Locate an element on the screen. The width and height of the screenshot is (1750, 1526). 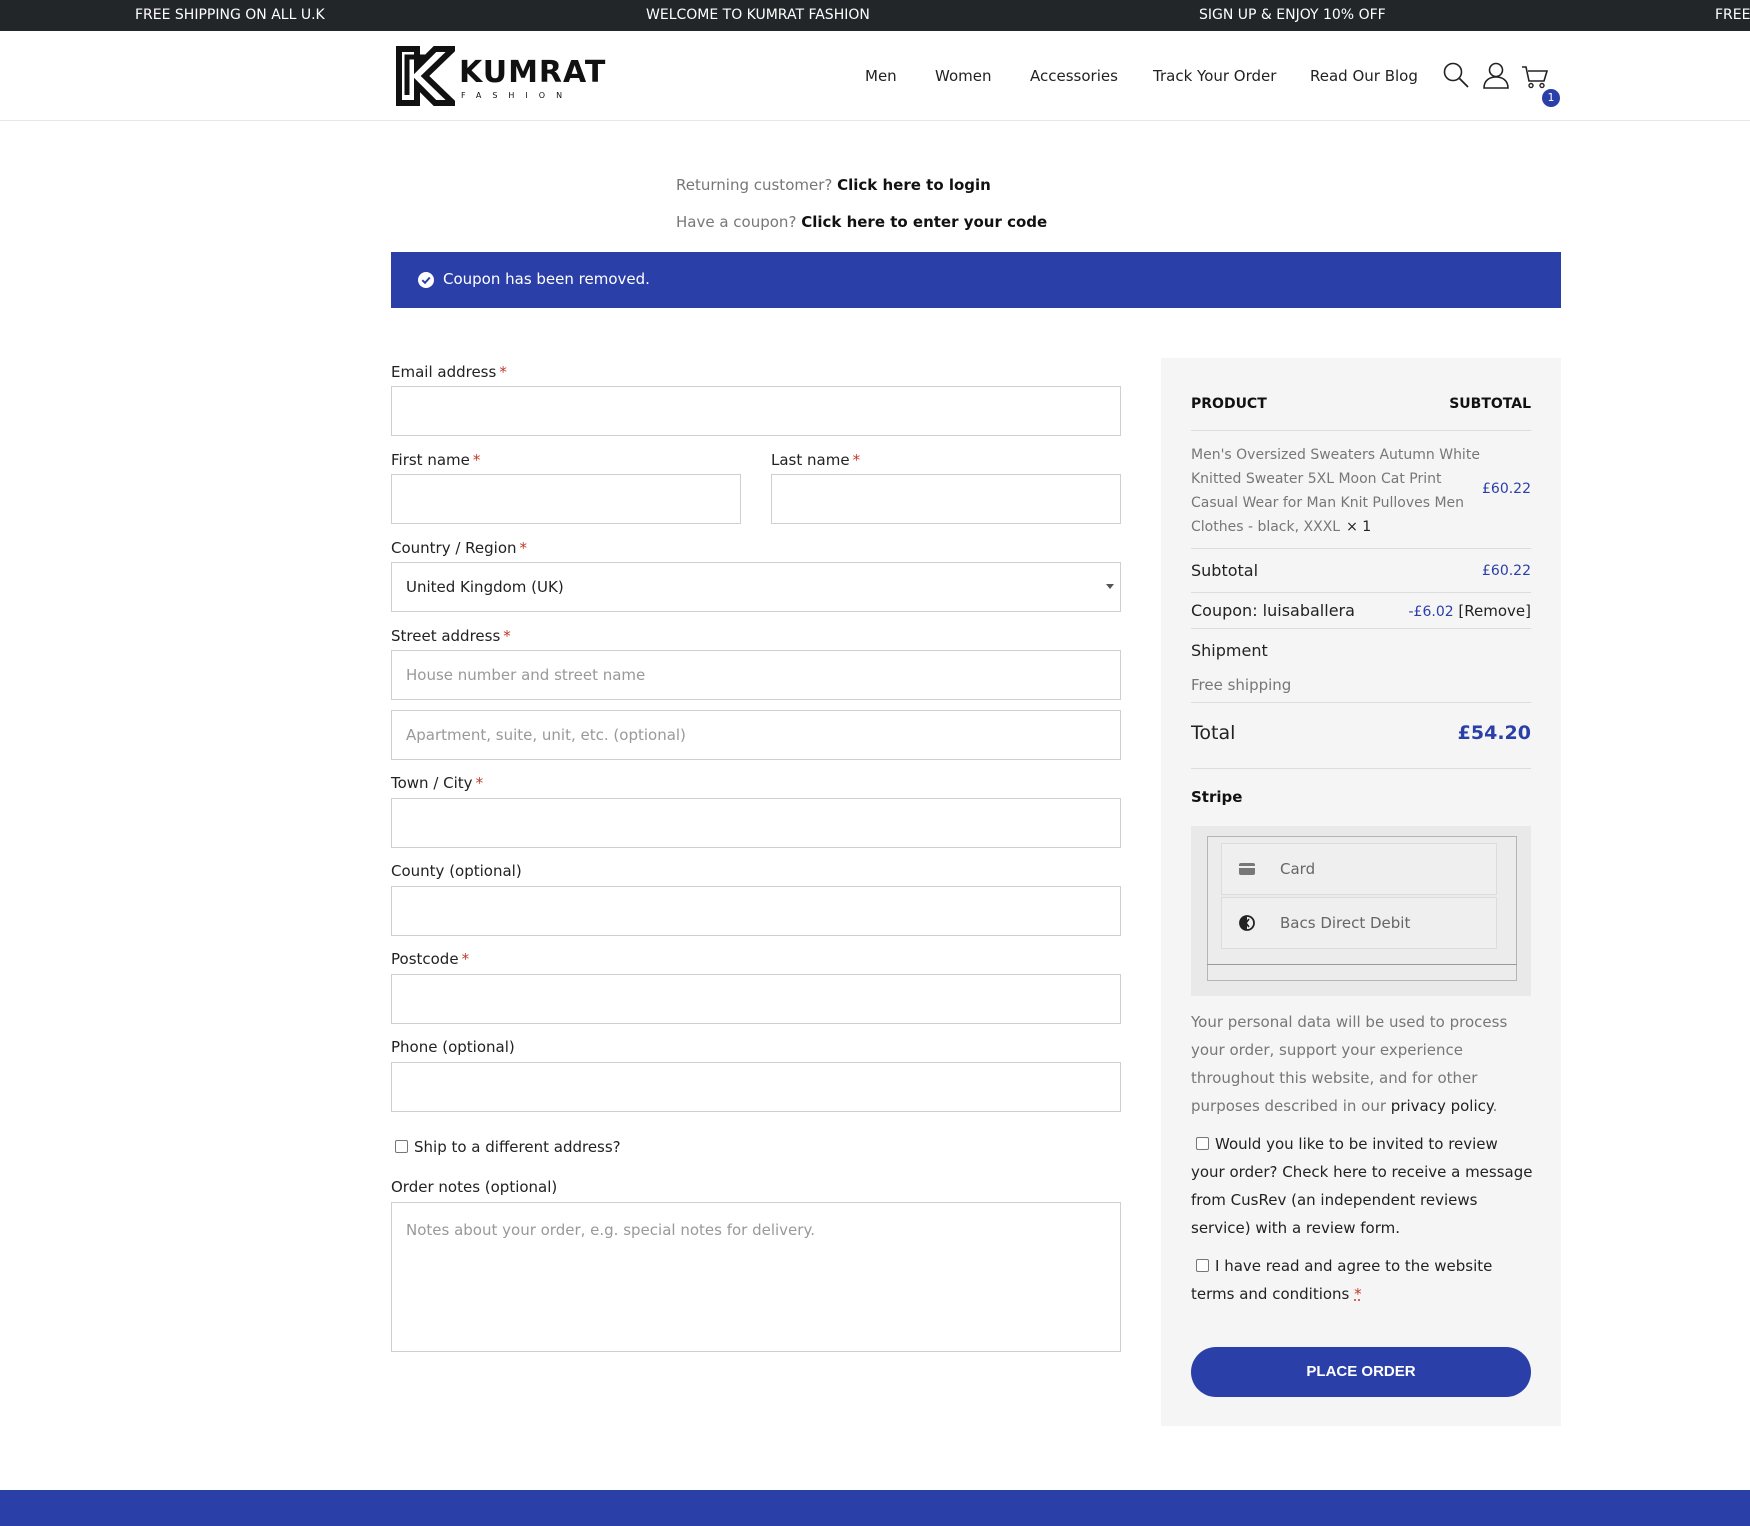
county-field is located at coordinates (756, 911).